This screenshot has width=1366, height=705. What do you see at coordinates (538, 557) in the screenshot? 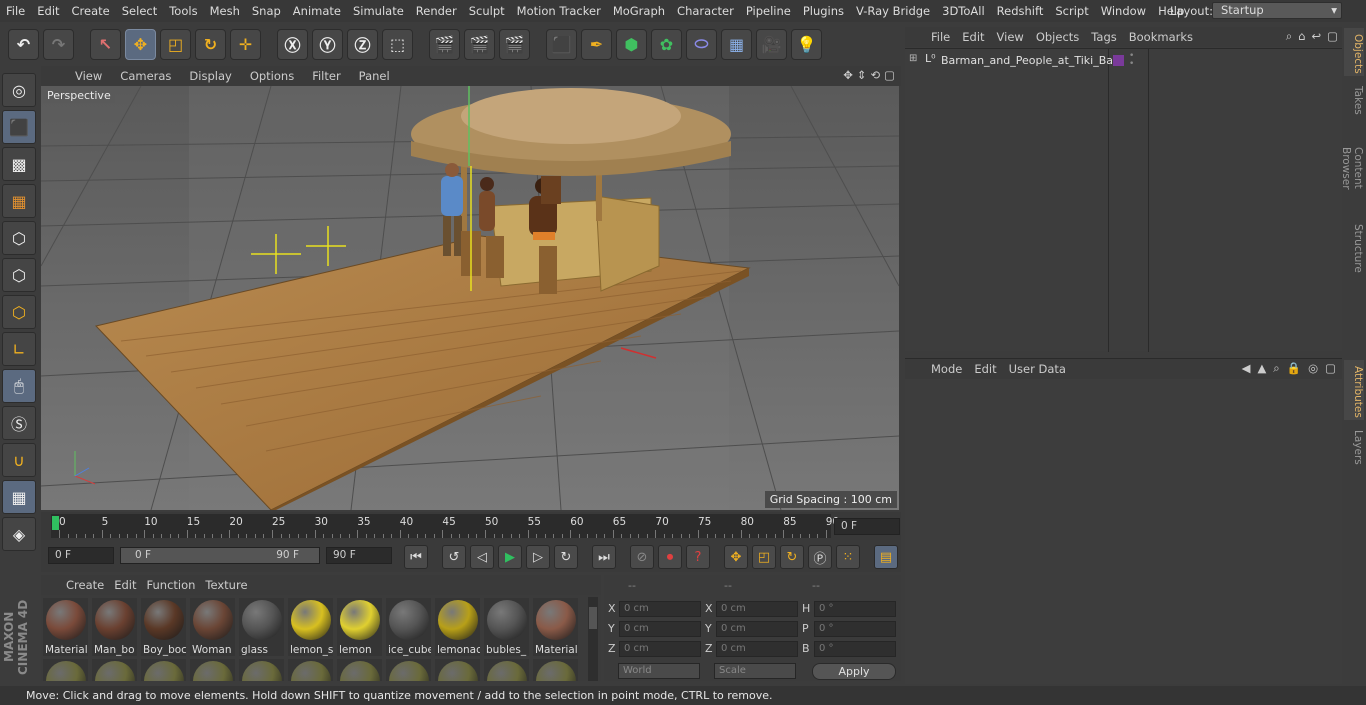
I see `next-frame-button: ▷` at bounding box center [538, 557].